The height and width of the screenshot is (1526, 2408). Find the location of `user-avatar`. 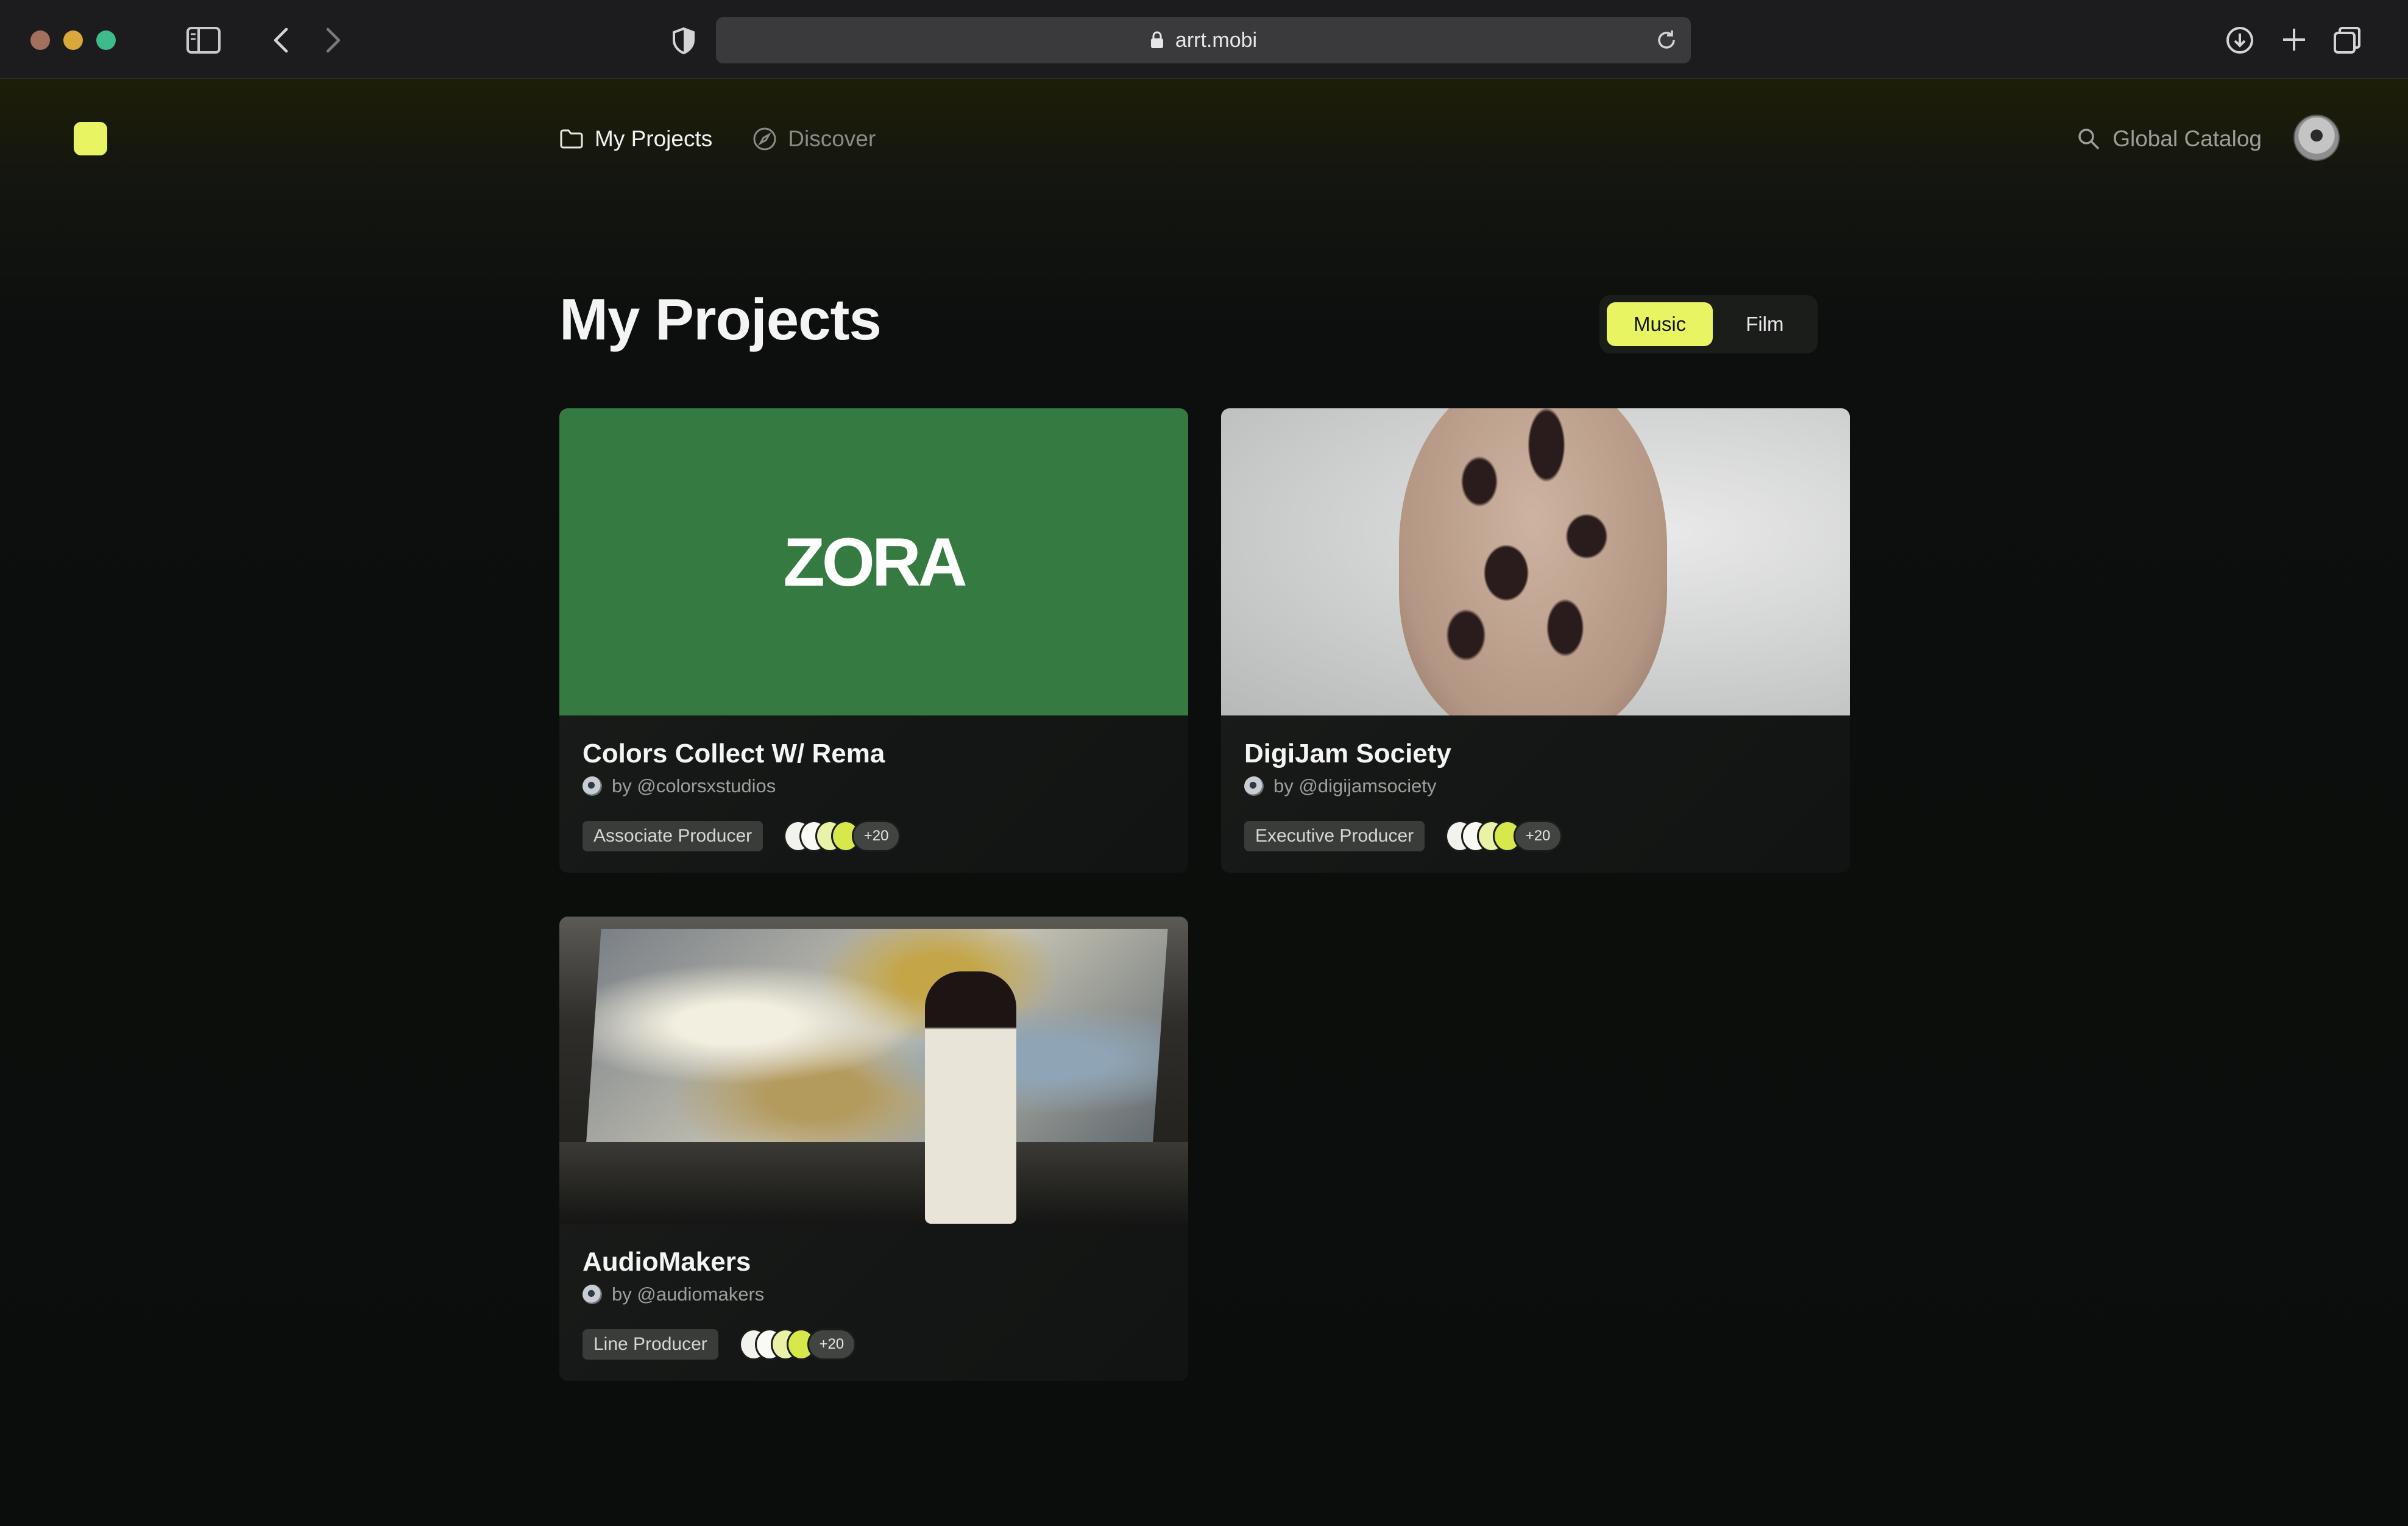

user-avatar is located at coordinates (2317, 138).